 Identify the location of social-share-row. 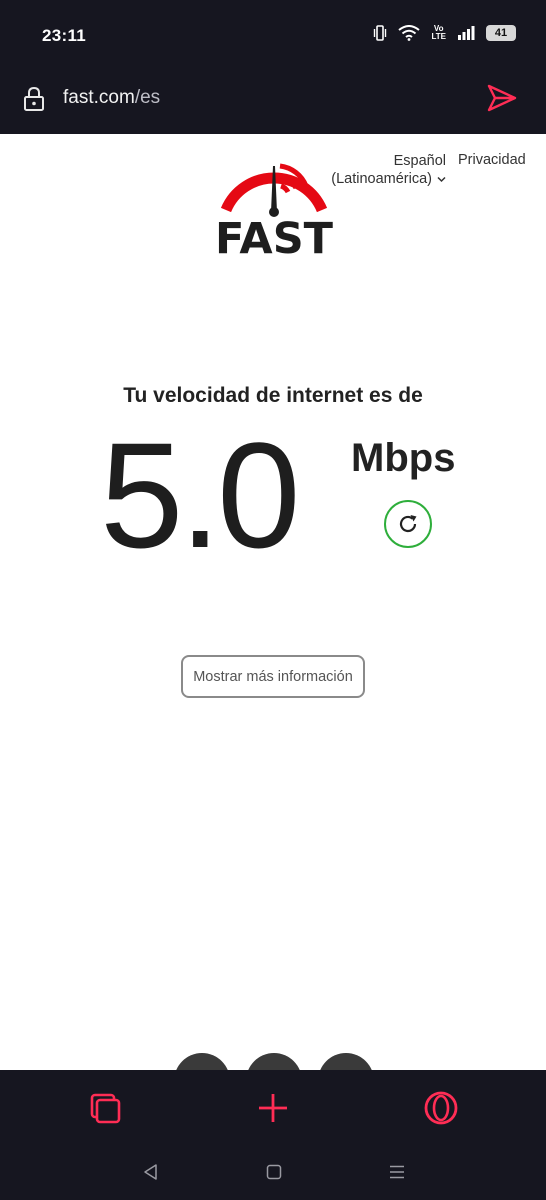
(274, 1061).